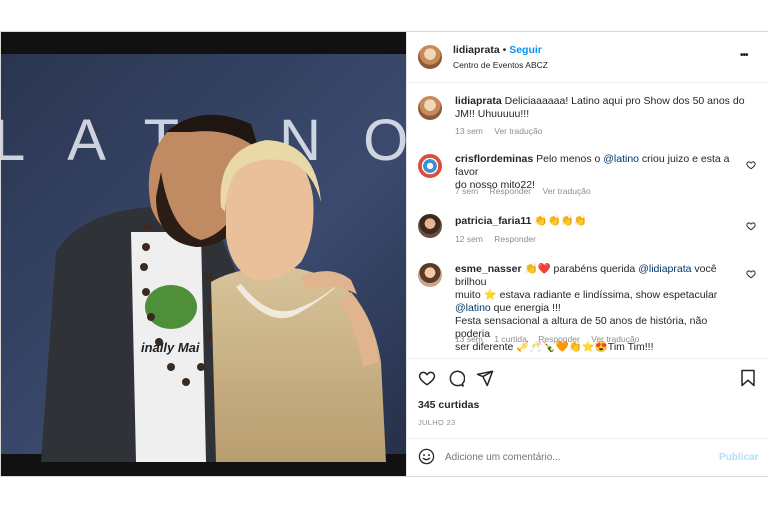 This screenshot has height=512, width=768. I want to click on comment-time: 13 sem, so click(469, 339).